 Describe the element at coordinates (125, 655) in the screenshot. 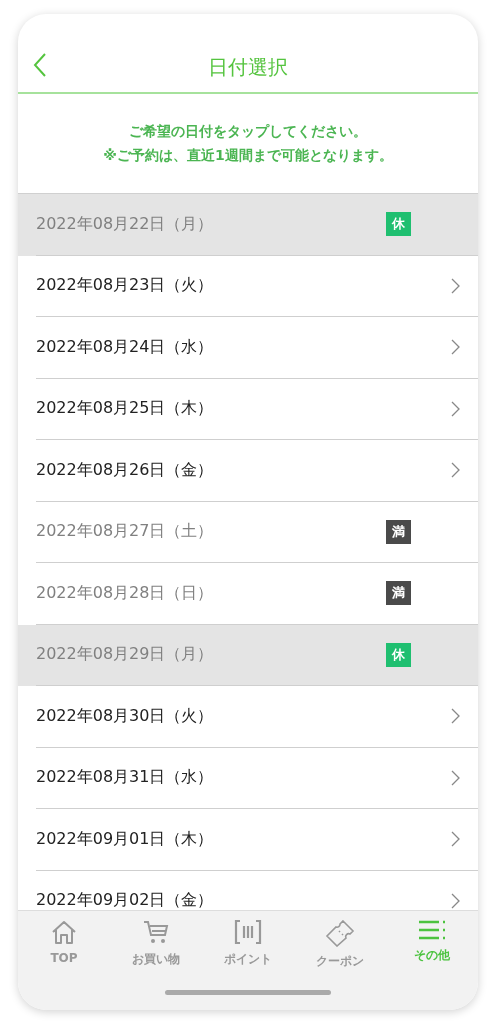

I see `date-label: 2022年08月29日（月）` at that location.